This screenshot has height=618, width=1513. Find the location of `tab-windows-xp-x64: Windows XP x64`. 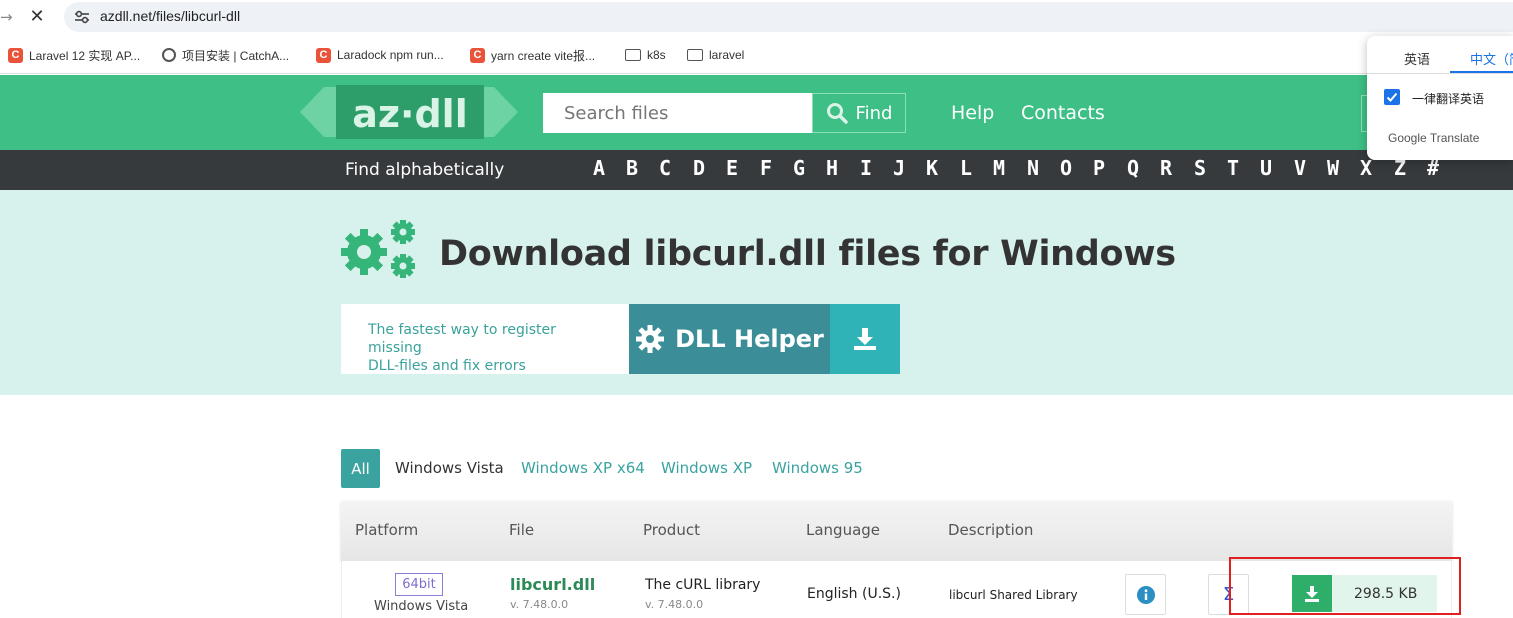

tab-windows-xp-x64: Windows XP x64 is located at coordinates (583, 468).